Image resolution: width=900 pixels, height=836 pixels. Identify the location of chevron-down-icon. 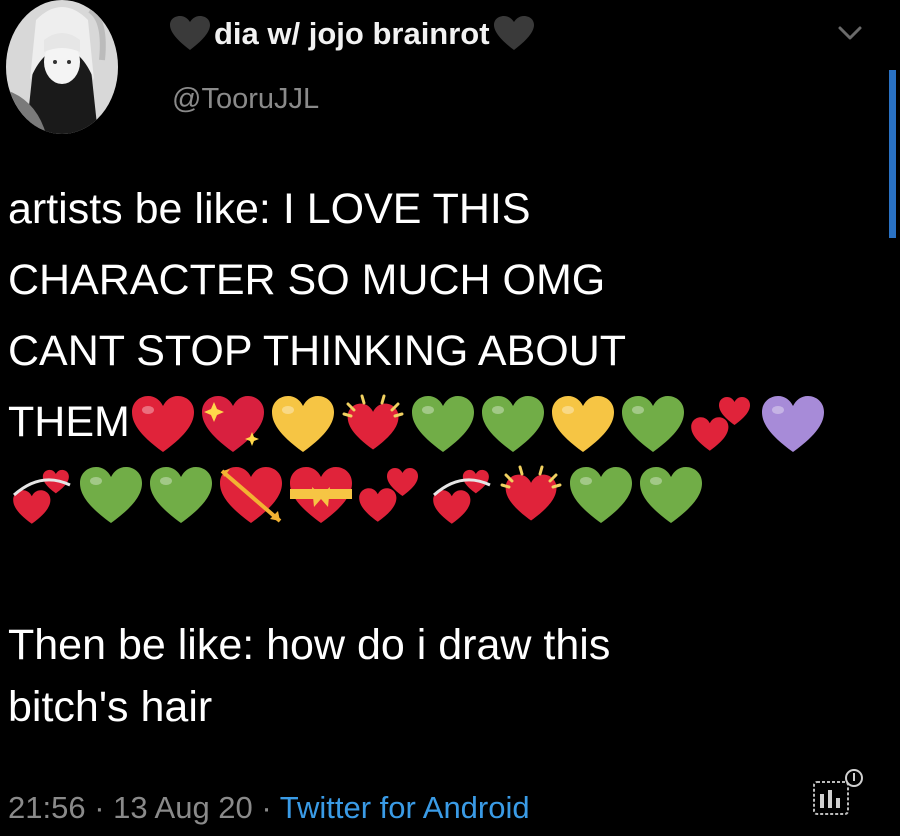
(850, 33).